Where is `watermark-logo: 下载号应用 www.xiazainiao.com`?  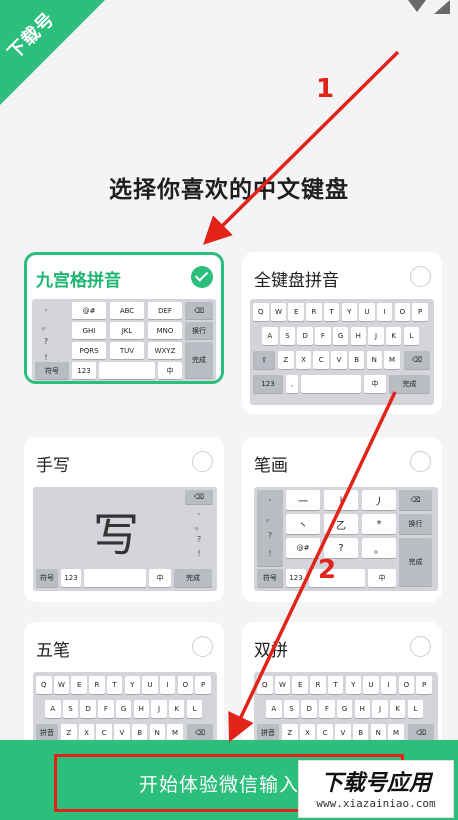
watermark-logo: 下载号应用 www.xiazainiao.com is located at coordinates (376, 789).